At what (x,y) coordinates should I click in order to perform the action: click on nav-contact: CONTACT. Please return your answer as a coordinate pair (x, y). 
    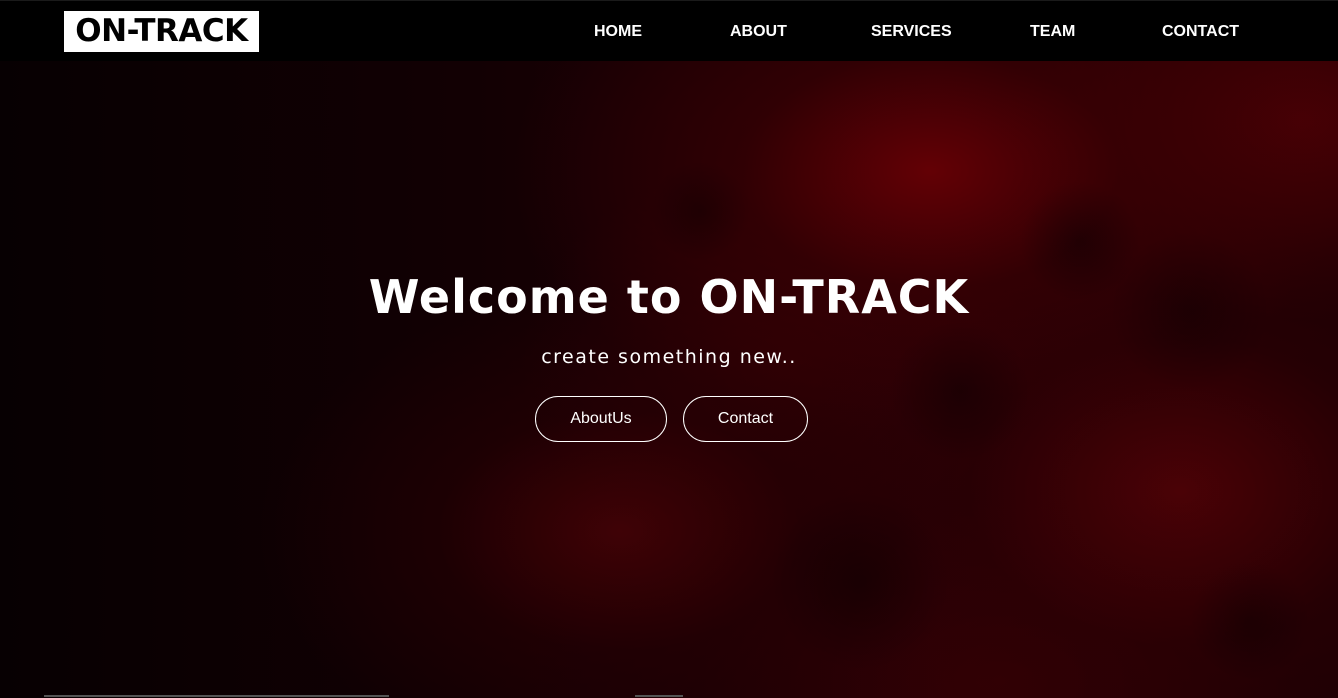
    Looking at the image, I should click on (1200, 32).